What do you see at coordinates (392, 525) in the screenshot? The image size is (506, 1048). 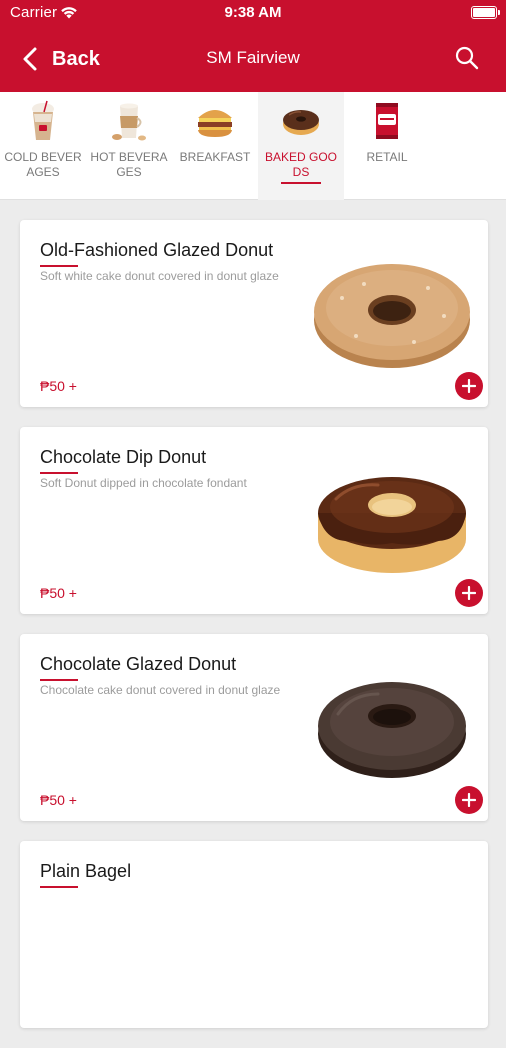 I see `chocolate-dip-donut-image` at bounding box center [392, 525].